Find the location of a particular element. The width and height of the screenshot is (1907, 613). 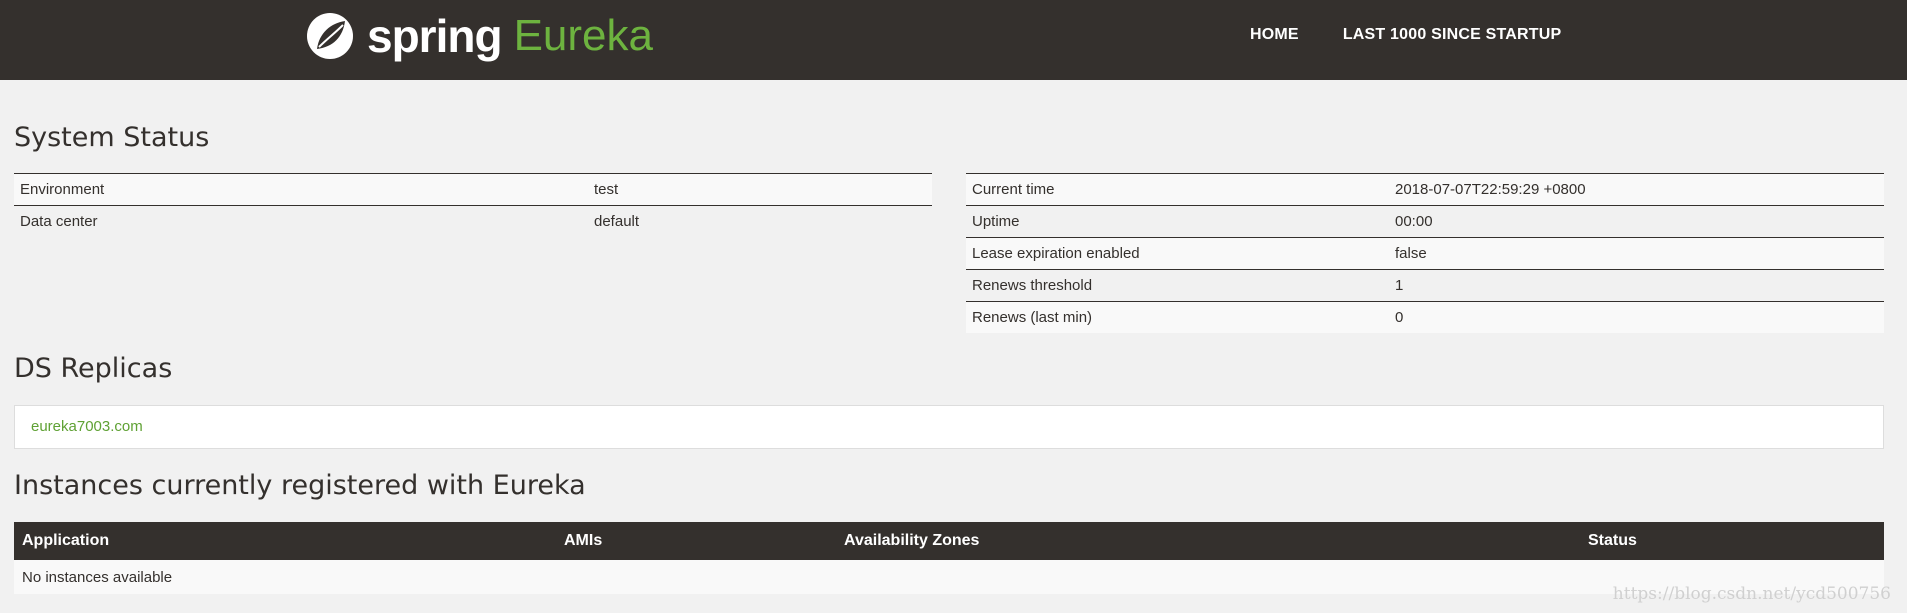

renews-last-min-label: Renews (last min) is located at coordinates (1177, 317).